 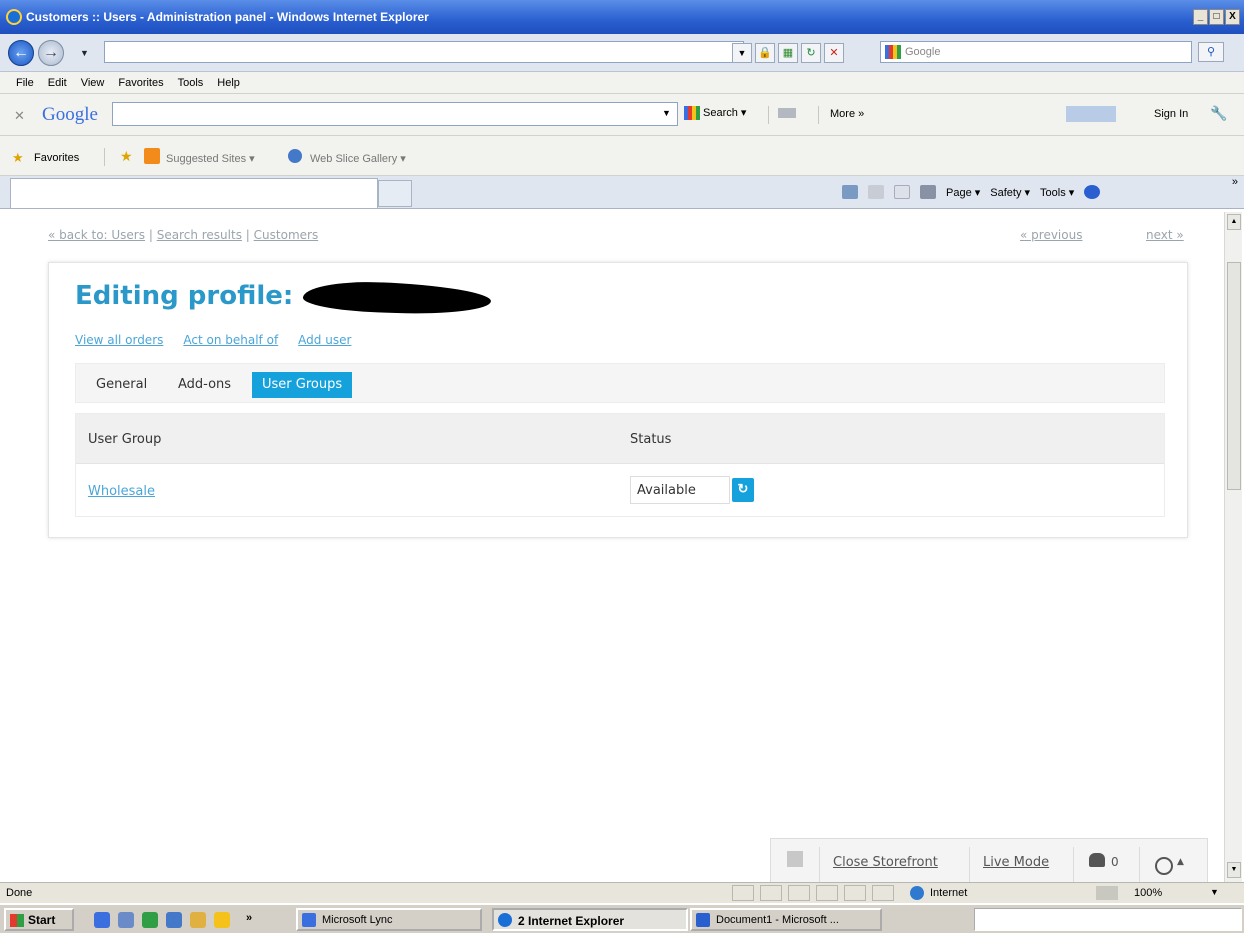 What do you see at coordinates (680, 490) in the screenshot?
I see `status-select: Available` at bounding box center [680, 490].